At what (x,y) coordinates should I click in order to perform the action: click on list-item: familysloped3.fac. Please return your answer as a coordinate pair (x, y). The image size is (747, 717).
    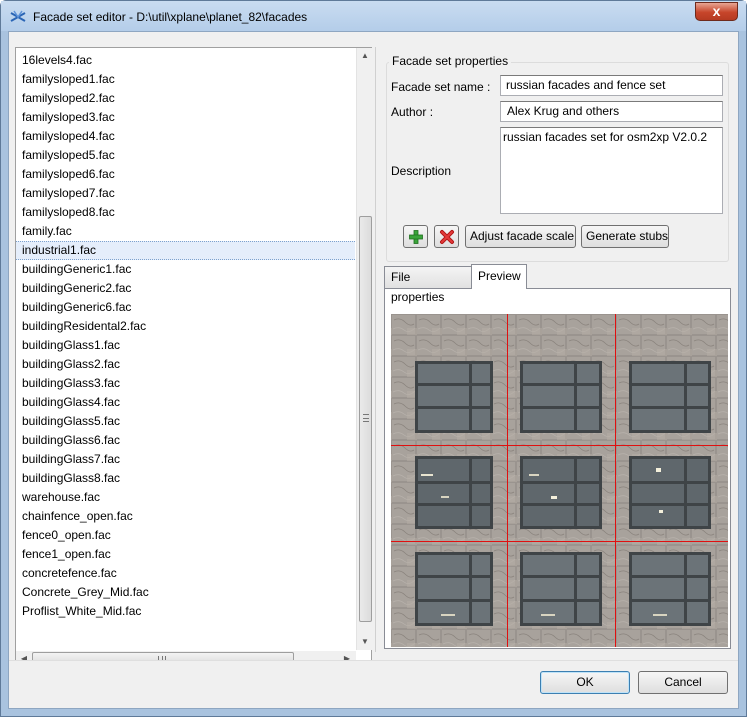
    Looking at the image, I should click on (185, 117).